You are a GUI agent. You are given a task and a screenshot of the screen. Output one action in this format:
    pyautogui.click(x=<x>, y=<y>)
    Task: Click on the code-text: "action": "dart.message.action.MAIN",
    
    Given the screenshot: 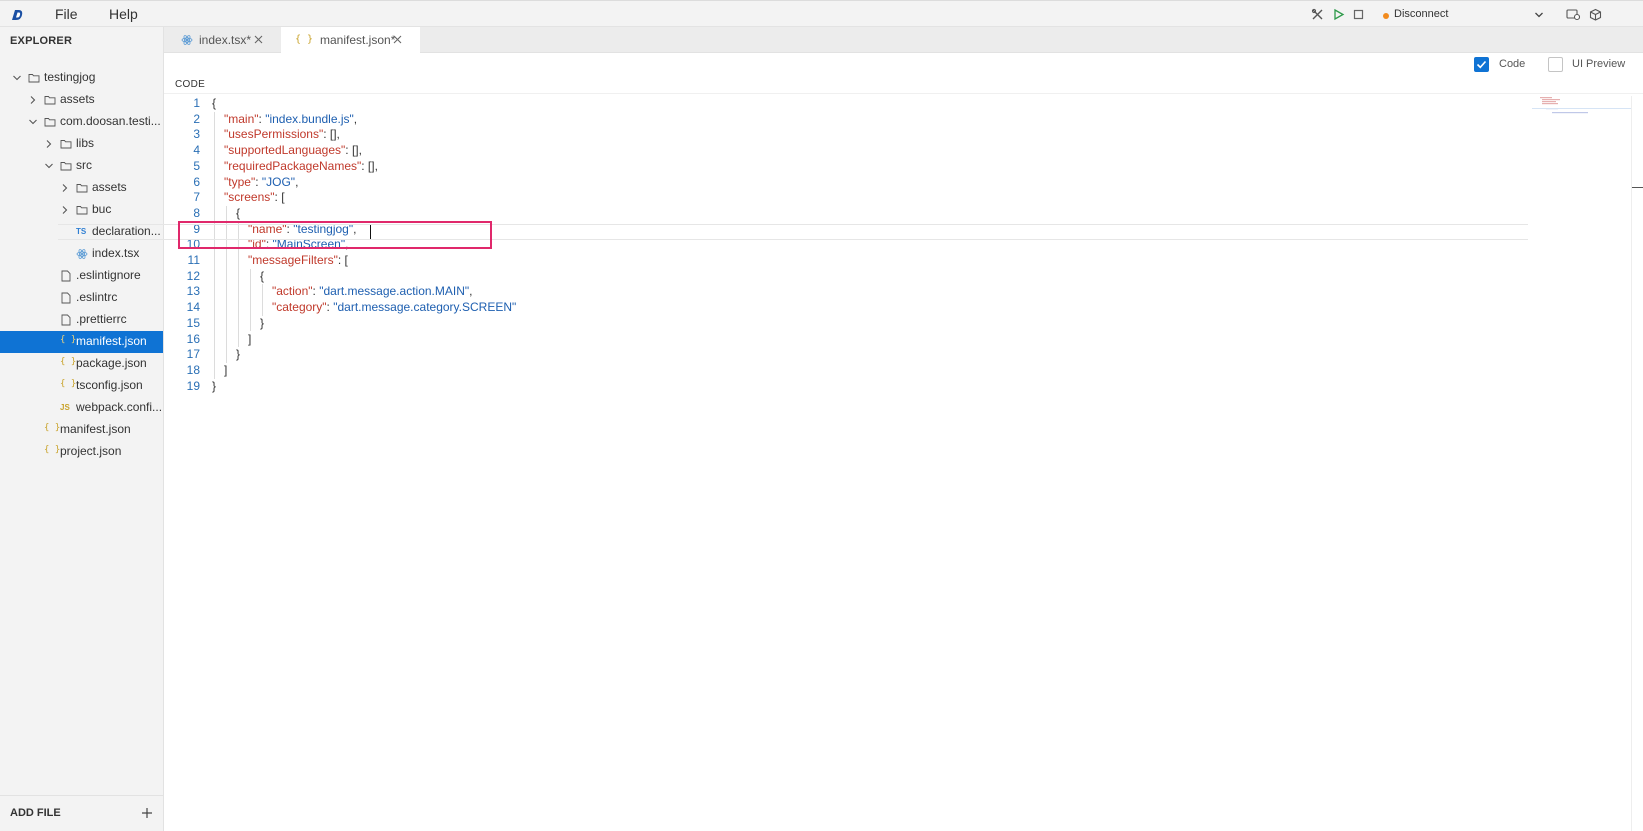 What is the action you would take?
    pyautogui.click(x=372, y=291)
    